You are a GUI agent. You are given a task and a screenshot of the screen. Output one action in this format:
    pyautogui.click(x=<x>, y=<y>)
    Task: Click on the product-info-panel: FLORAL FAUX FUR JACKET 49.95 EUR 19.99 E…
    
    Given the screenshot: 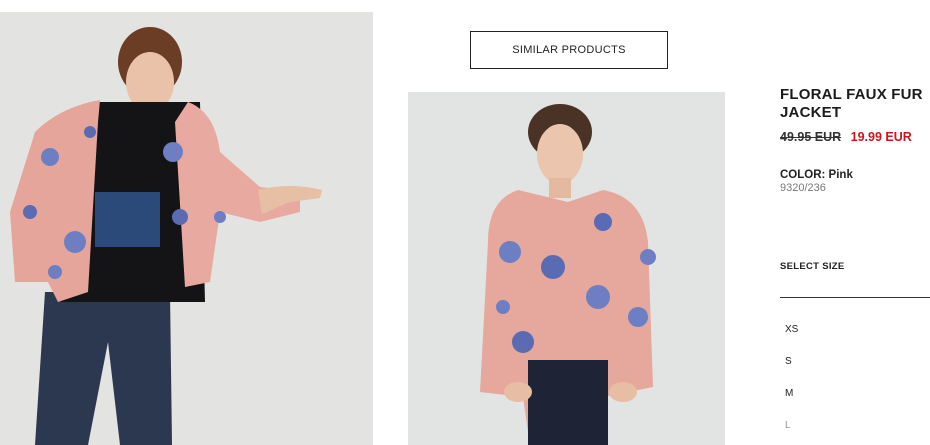 What is the action you would take?
    pyautogui.click(x=855, y=140)
    